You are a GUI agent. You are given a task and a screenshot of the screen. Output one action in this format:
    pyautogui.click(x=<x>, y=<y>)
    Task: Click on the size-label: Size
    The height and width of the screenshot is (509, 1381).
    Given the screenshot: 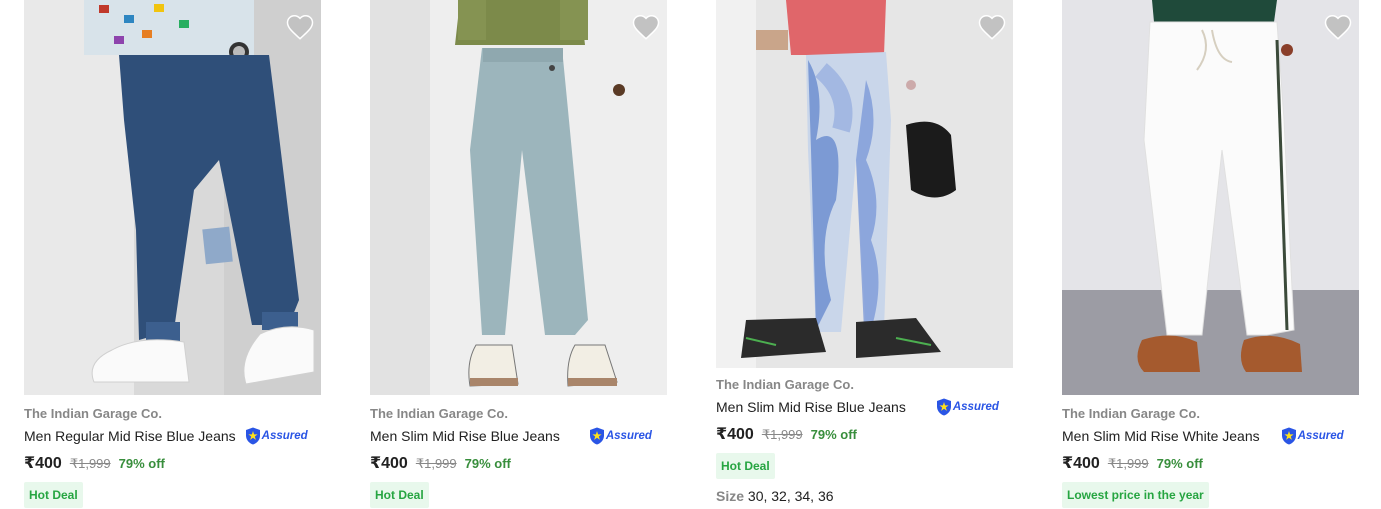 What is the action you would take?
    pyautogui.click(x=730, y=496)
    